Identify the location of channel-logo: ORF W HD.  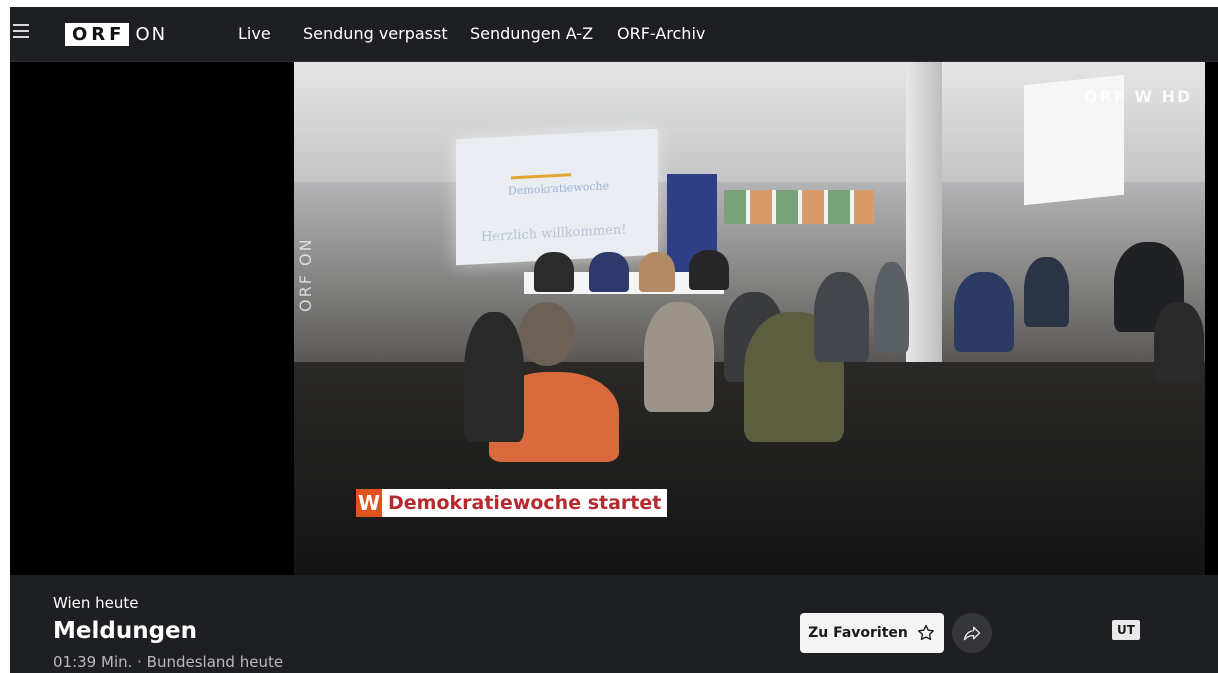
(1138, 96).